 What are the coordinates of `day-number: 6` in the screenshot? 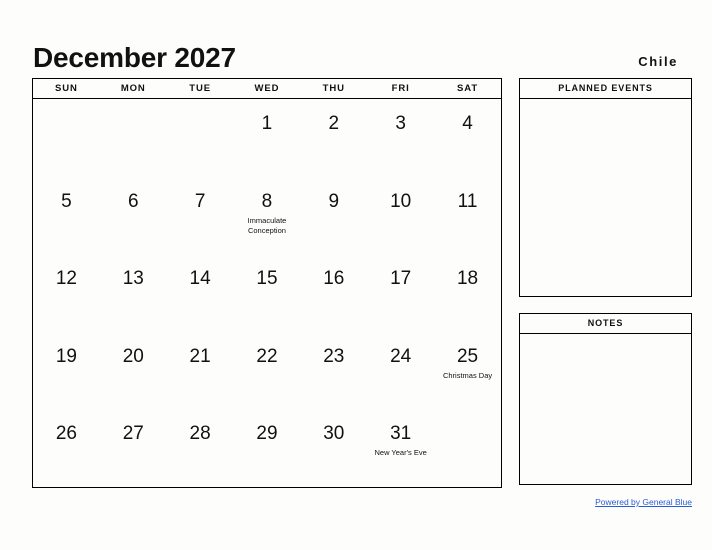 It's located at (133, 201).